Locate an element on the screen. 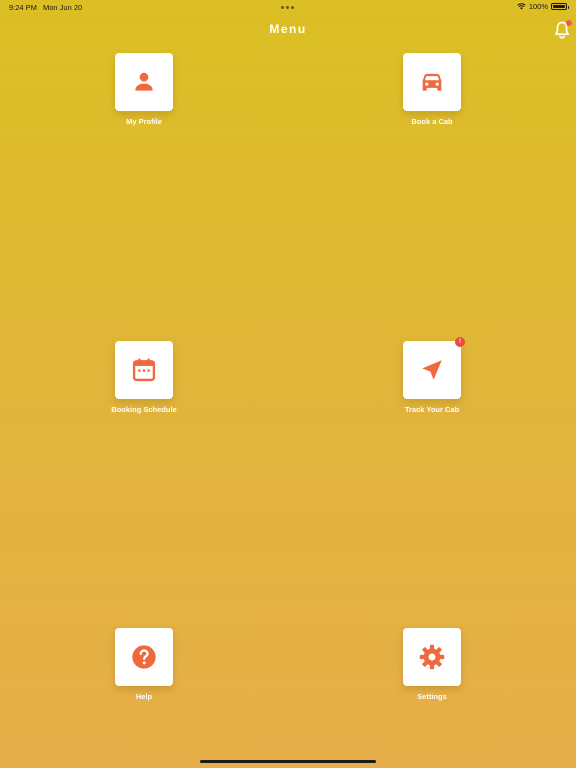  notification-button is located at coordinates (562, 30).